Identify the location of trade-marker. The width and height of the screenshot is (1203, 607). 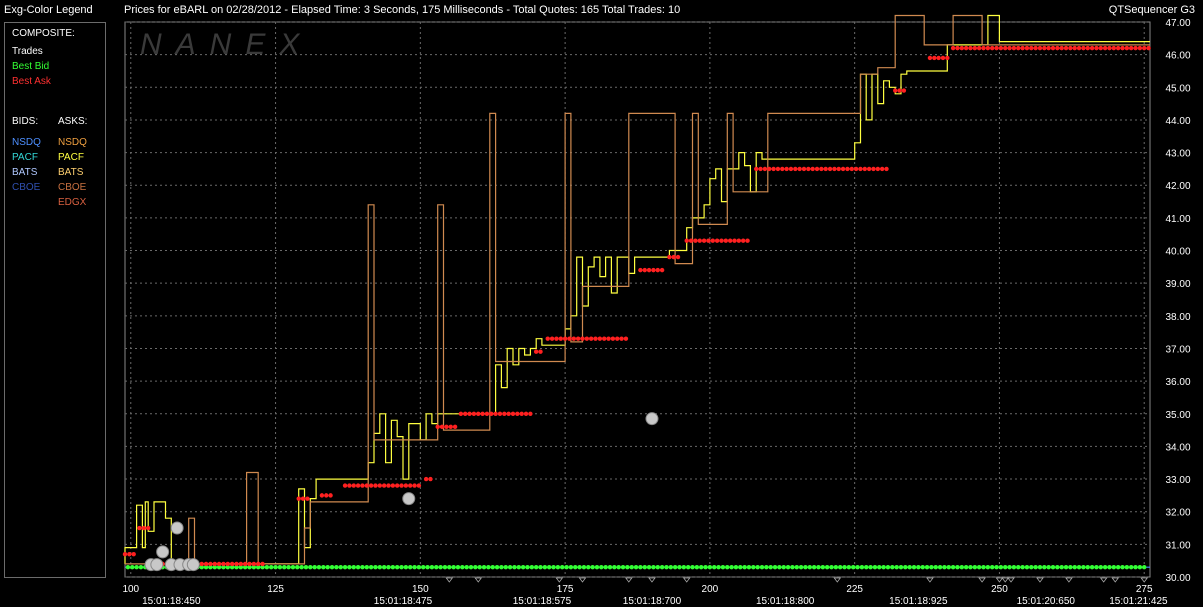
(157, 565).